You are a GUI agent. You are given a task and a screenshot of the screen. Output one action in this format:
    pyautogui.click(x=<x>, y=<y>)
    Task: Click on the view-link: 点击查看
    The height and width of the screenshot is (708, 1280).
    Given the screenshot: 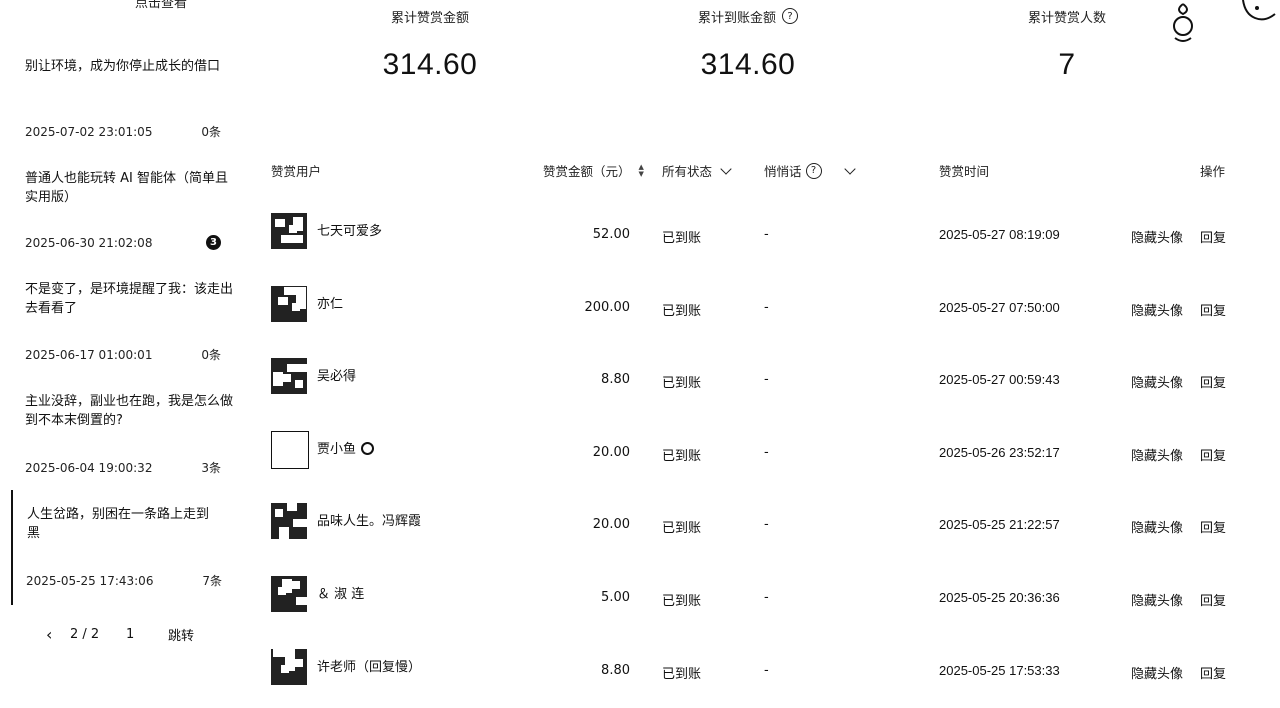 What is the action you would take?
    pyautogui.click(x=161, y=5)
    